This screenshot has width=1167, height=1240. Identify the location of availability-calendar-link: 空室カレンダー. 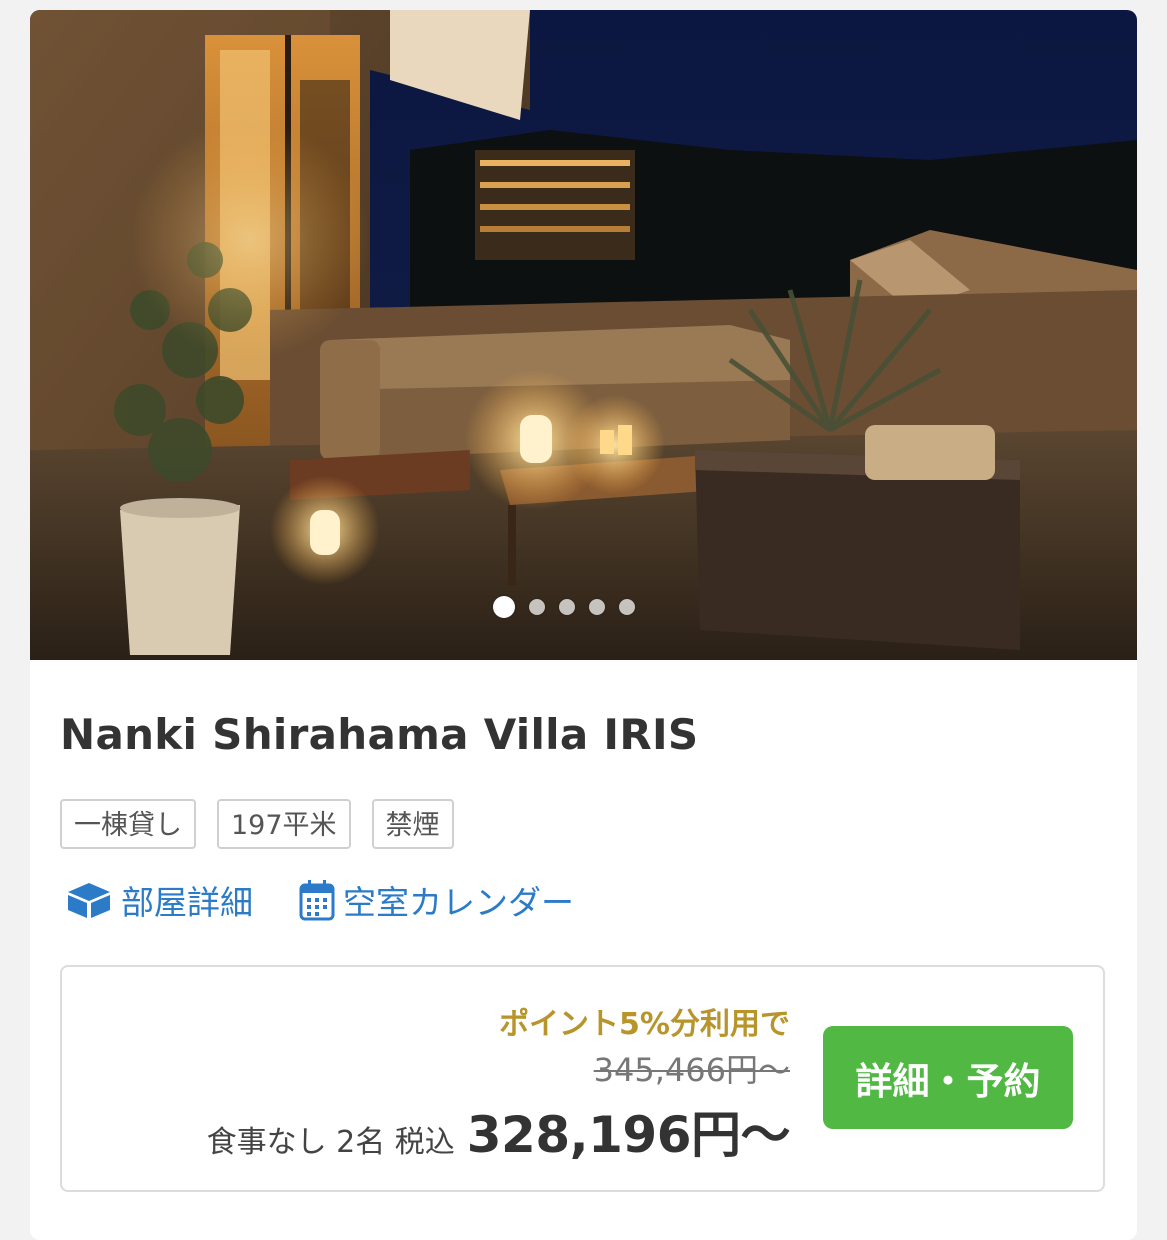
(436, 900).